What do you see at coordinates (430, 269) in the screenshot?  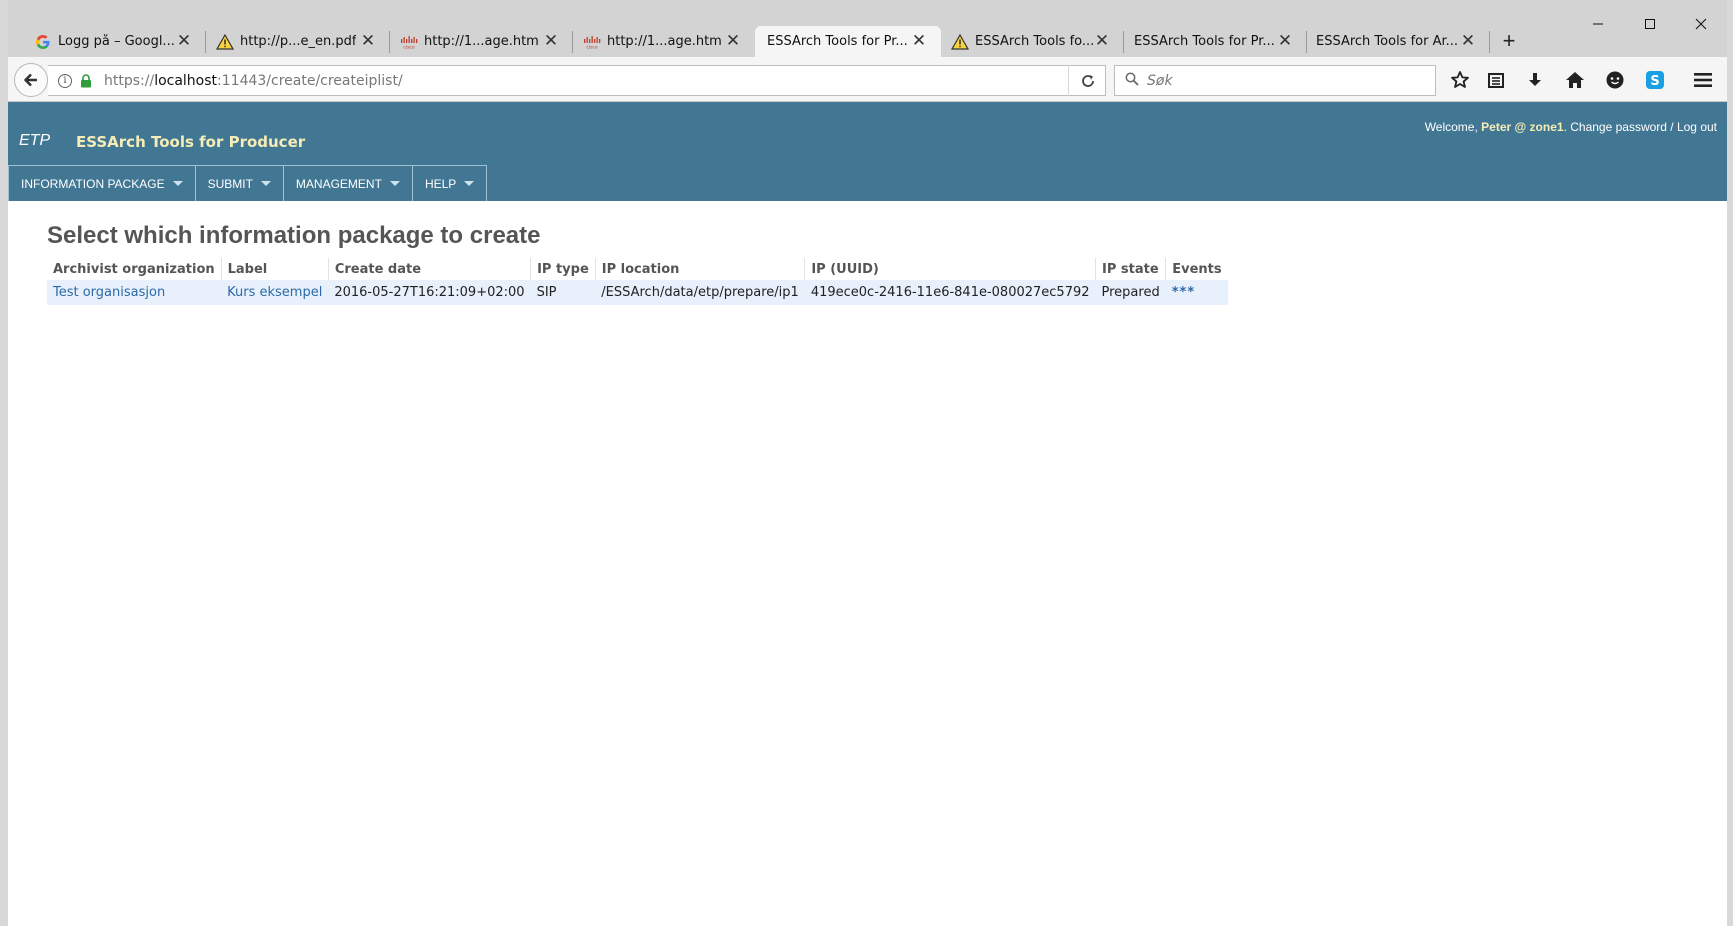 I see `column-header: Create date` at bounding box center [430, 269].